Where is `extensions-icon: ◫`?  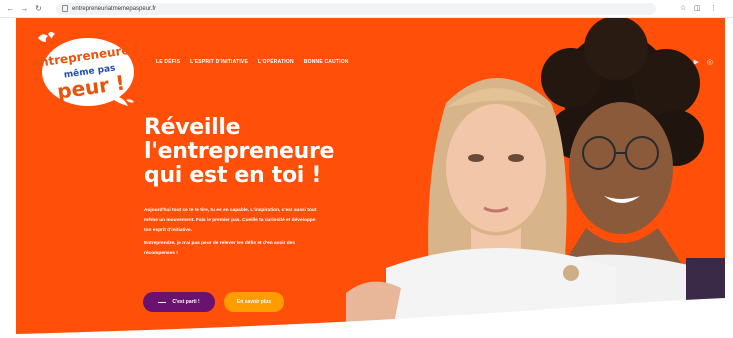
extensions-icon: ◫ is located at coordinates (697, 8).